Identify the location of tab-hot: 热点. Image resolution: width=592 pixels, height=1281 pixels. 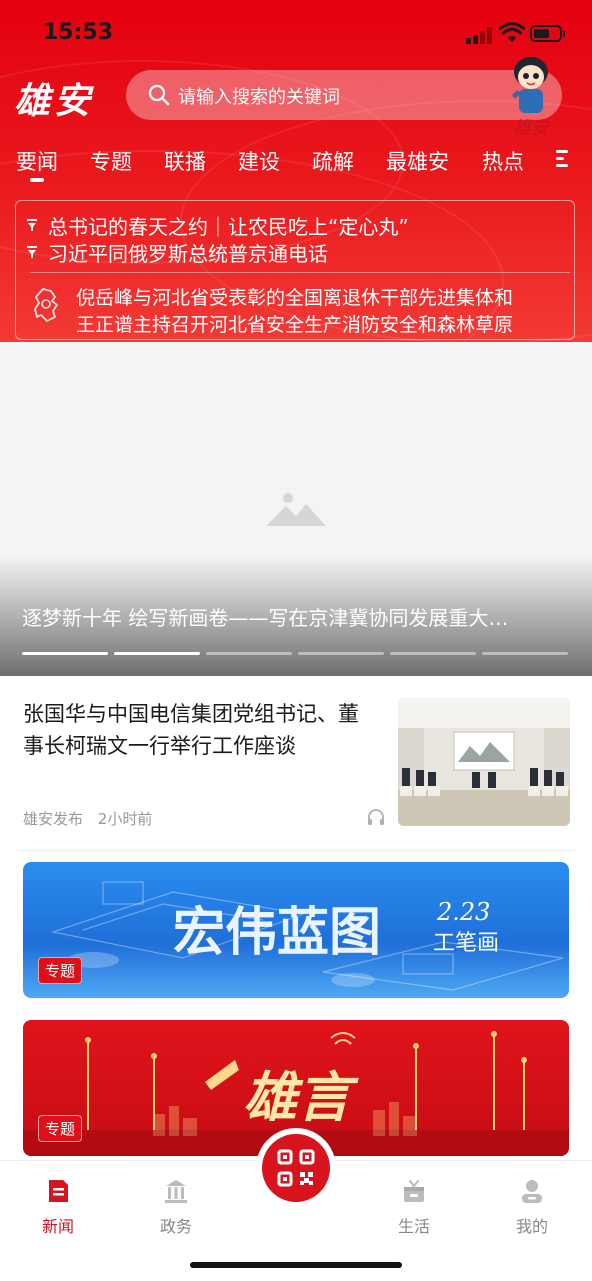
(503, 161).